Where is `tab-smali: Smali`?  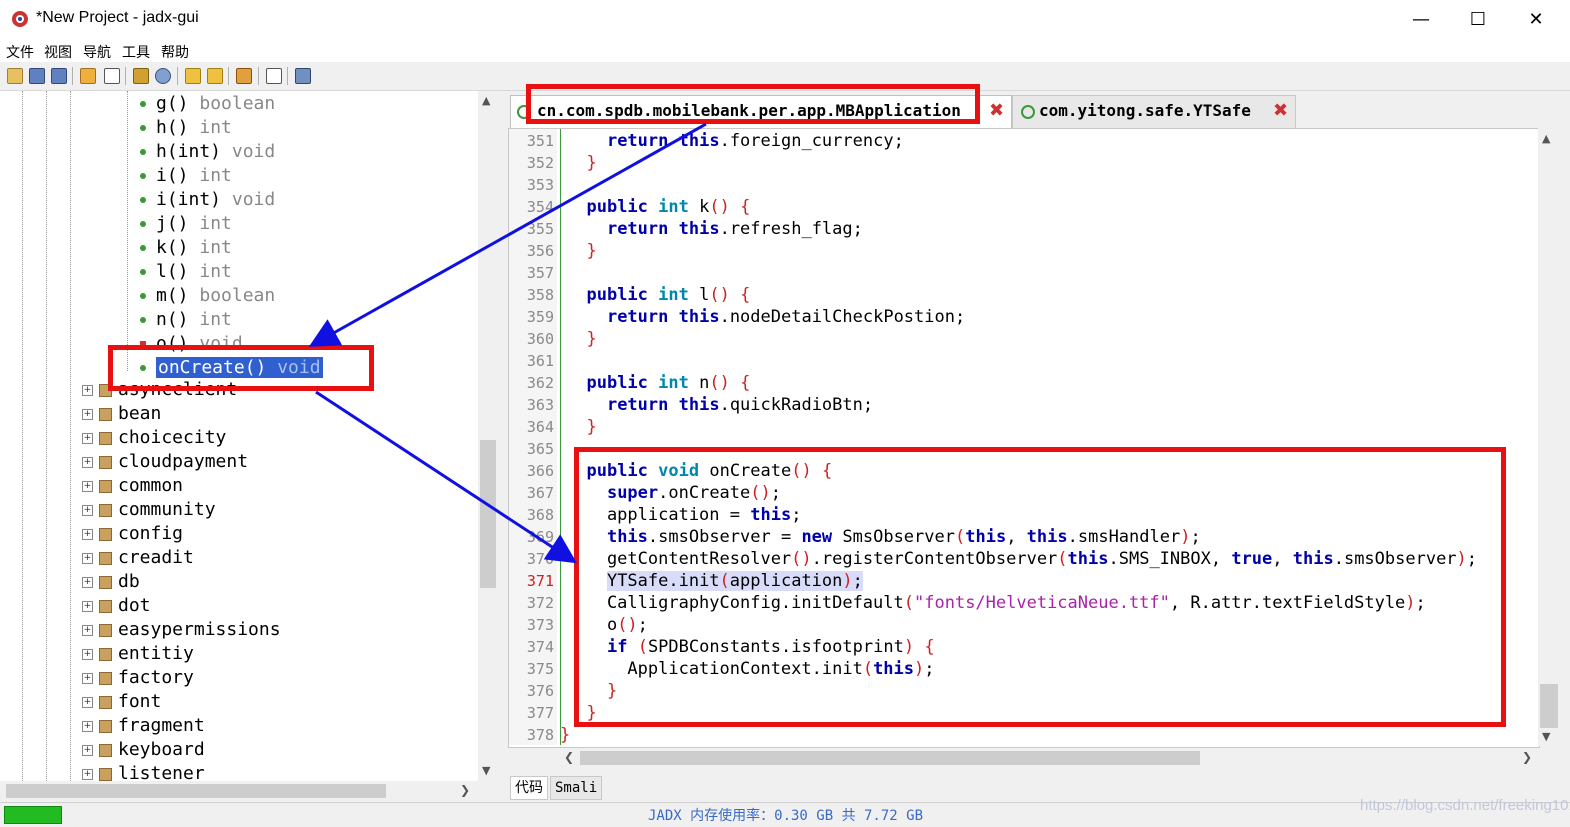
tab-smali: Smali is located at coordinates (576, 788).